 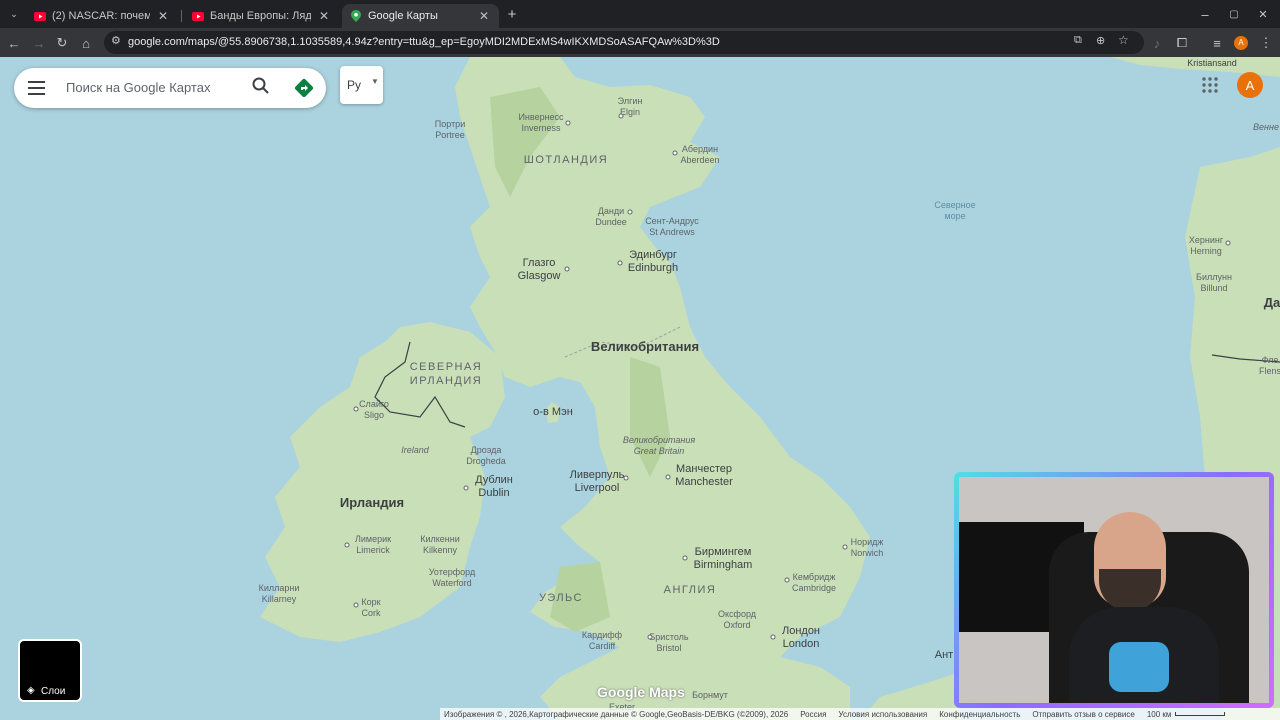 I want to click on label-scotland: ШОТЛАНДИЯ, so click(x=566, y=160).